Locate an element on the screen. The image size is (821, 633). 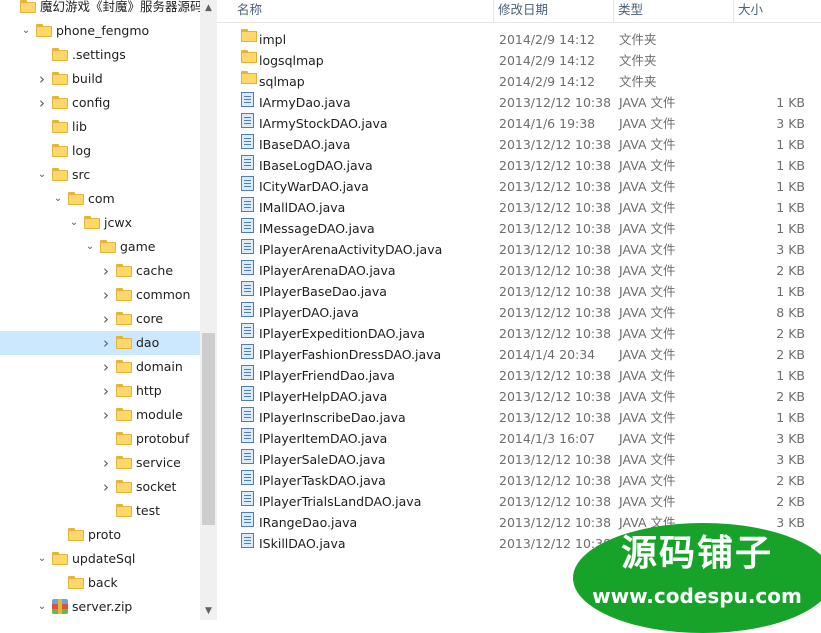
column-header-date: 修改日期 is located at coordinates (520, 11).